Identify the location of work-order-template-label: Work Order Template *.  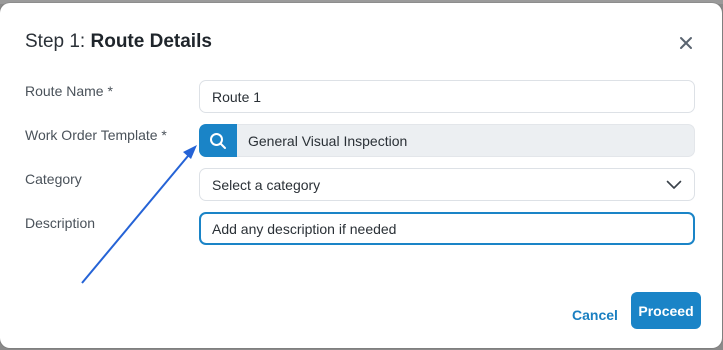
(96, 135).